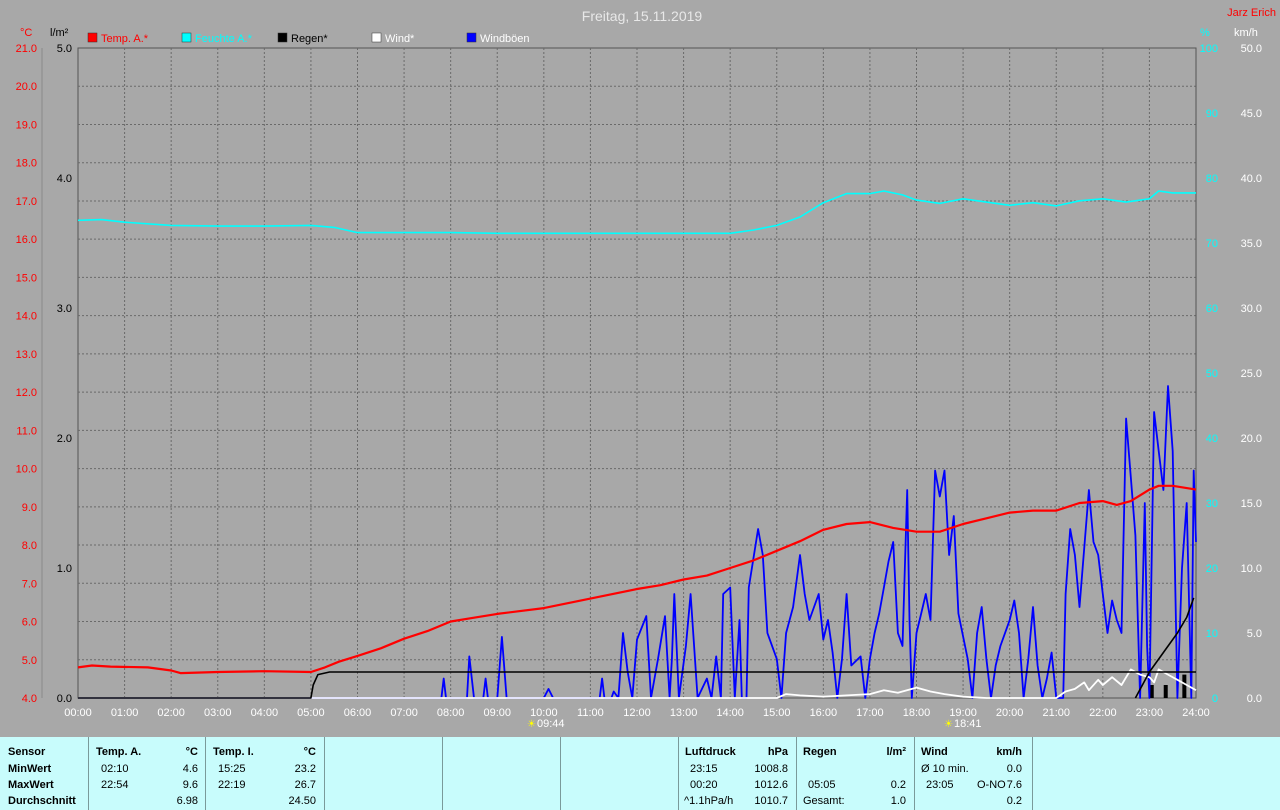 The image size is (1280, 810). What do you see at coordinates (64, 179) in the screenshot?
I see `rain-tick-label: 4.0` at bounding box center [64, 179].